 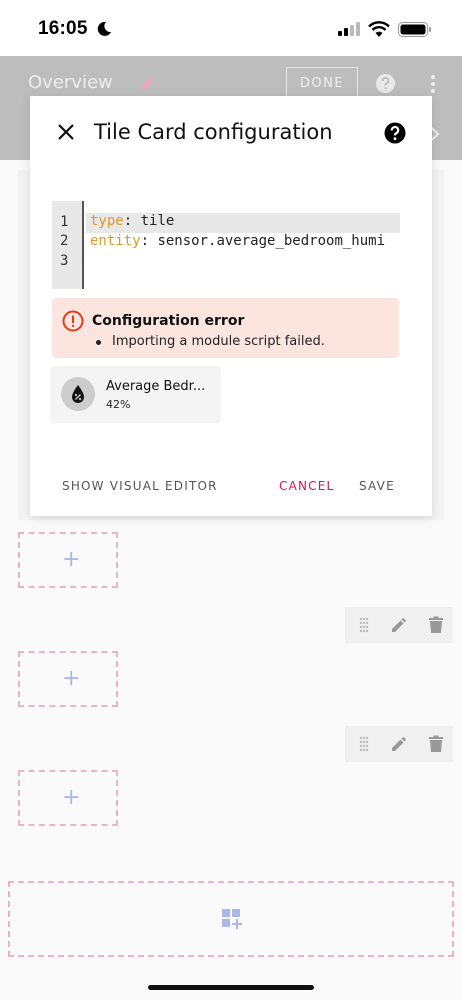 I want to click on more-vert-icon, so click(x=433, y=84).